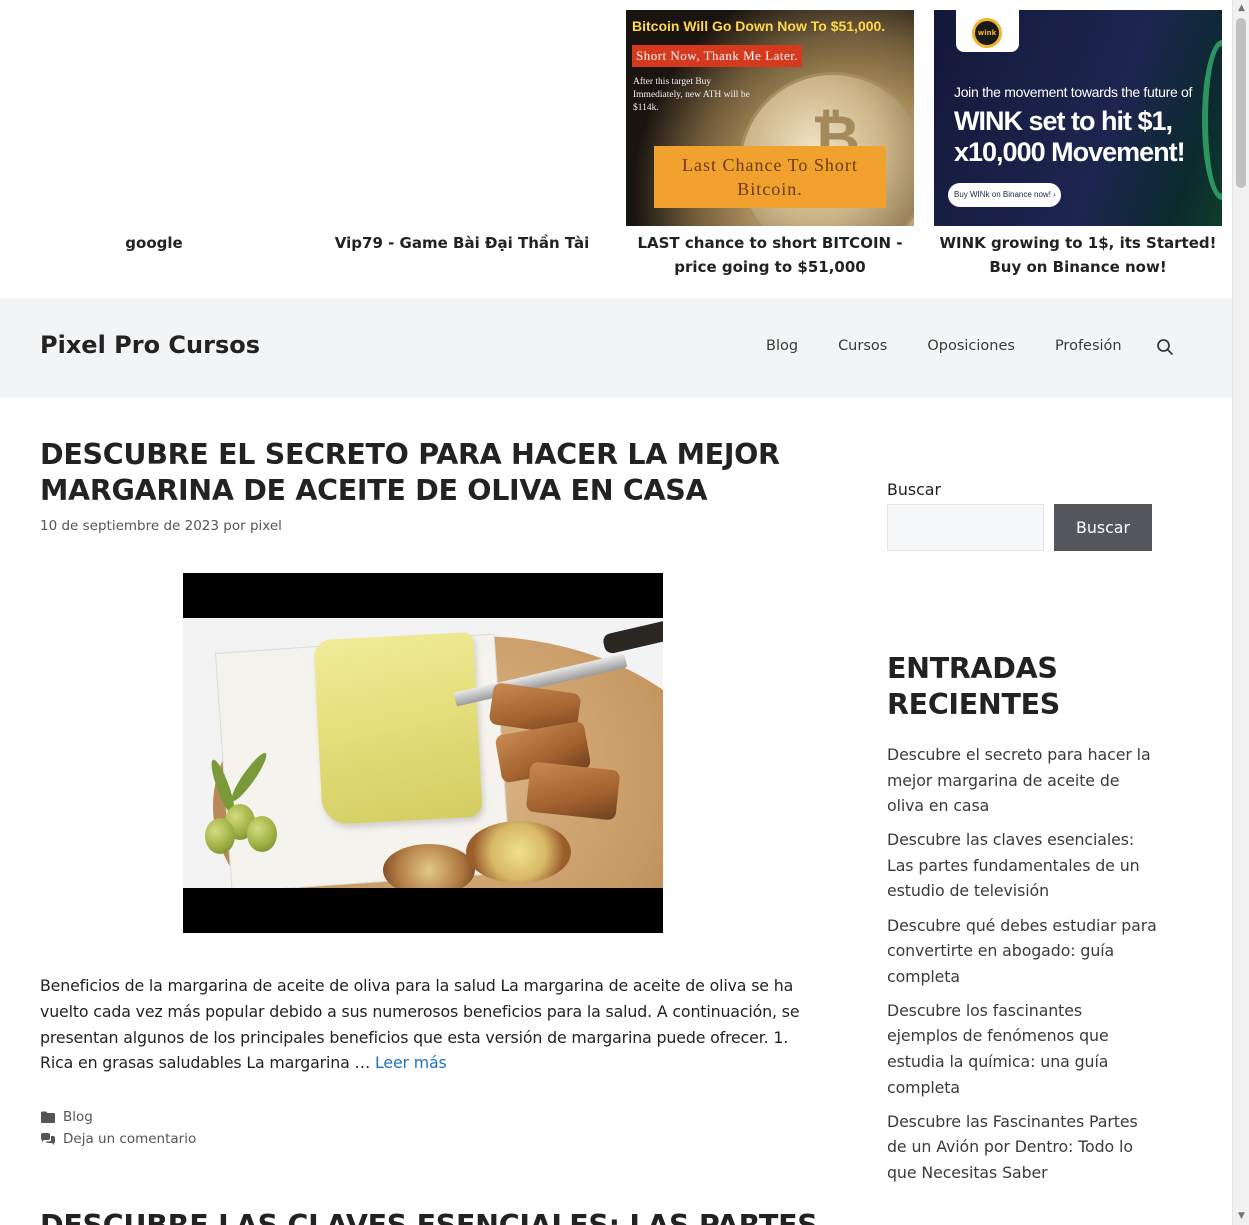  I want to click on ad-image-headline-2: x10,000 Movement!, so click(1070, 152).